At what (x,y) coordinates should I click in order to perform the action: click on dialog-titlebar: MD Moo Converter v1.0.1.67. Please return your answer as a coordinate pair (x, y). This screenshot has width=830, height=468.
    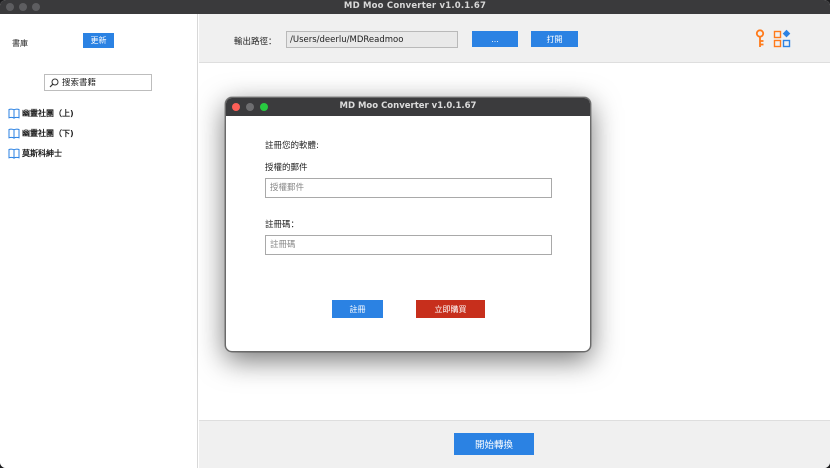
    Looking at the image, I should click on (408, 107).